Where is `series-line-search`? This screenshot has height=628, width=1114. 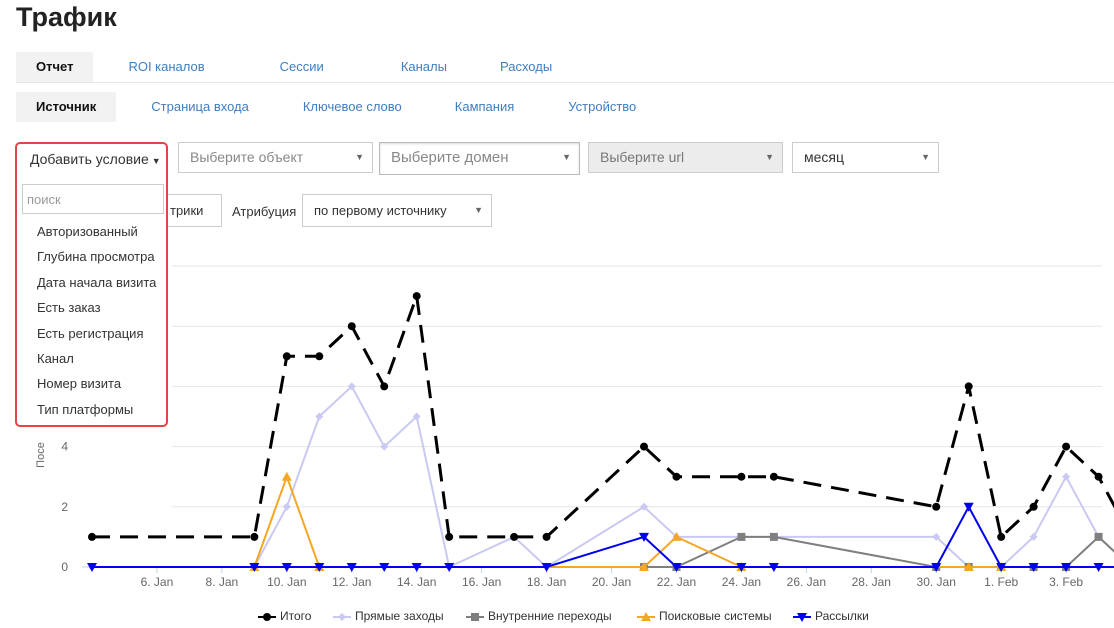 series-line-search is located at coordinates (627, 520).